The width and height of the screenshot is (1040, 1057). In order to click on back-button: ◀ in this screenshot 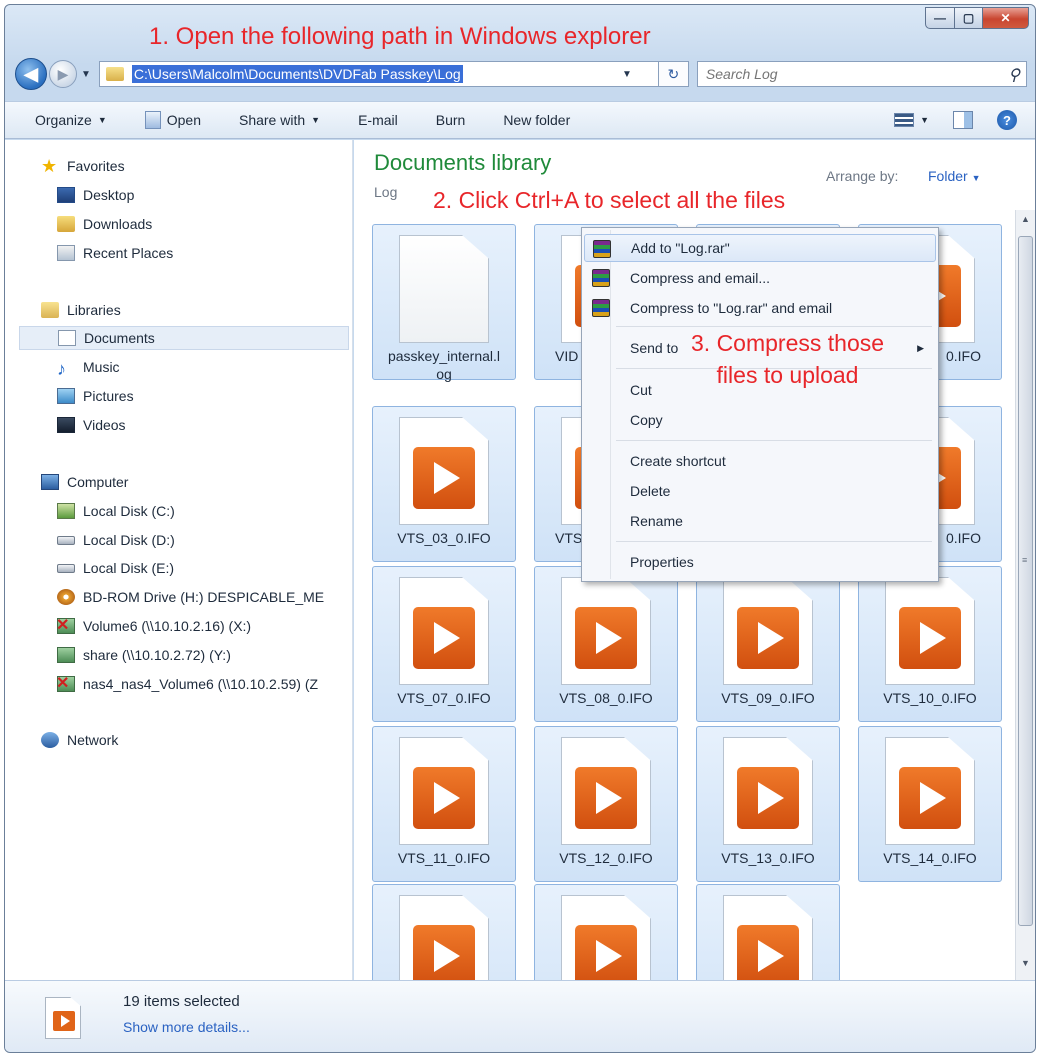, I will do `click(31, 74)`.